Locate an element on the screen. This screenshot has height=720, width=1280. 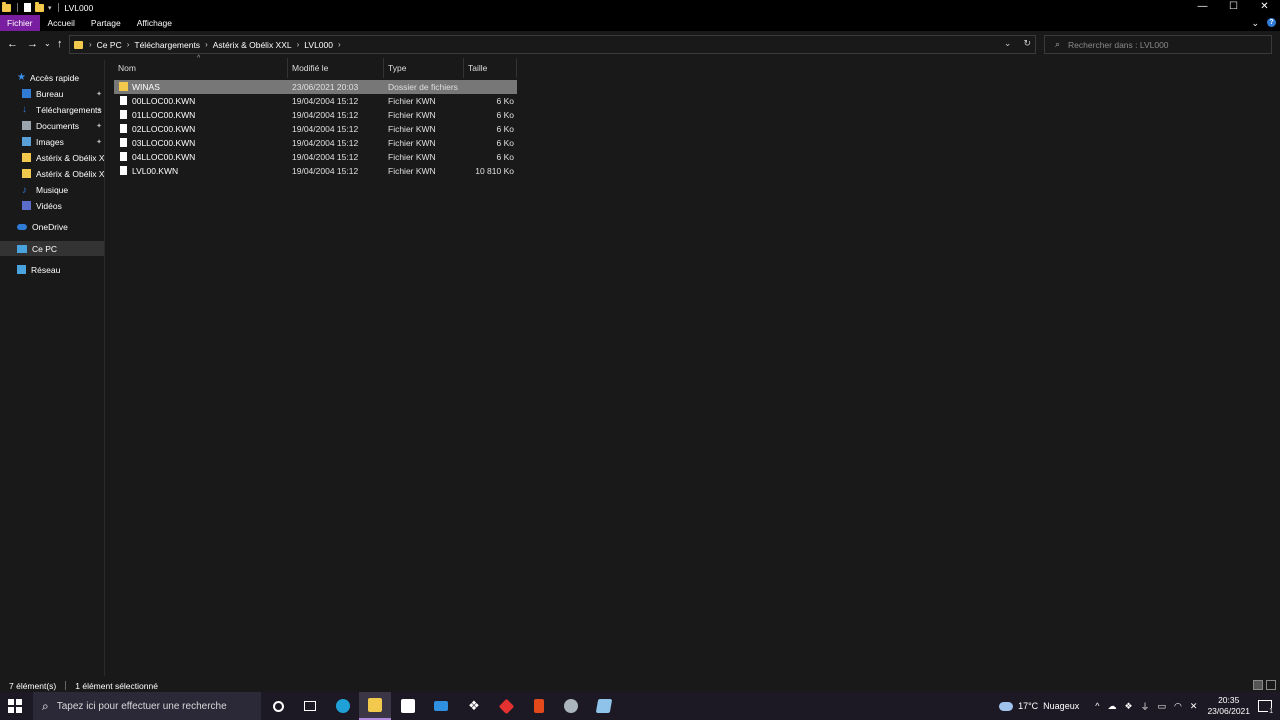
task-view-icon is located at coordinates (310, 706).